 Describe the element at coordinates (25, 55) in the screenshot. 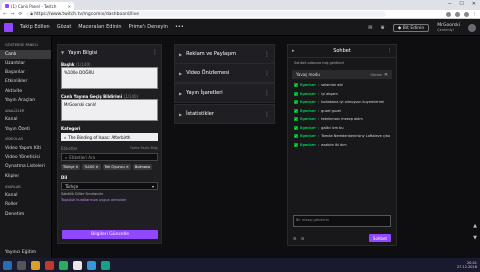

I see `sidebar-item-live: Canlı` at that location.